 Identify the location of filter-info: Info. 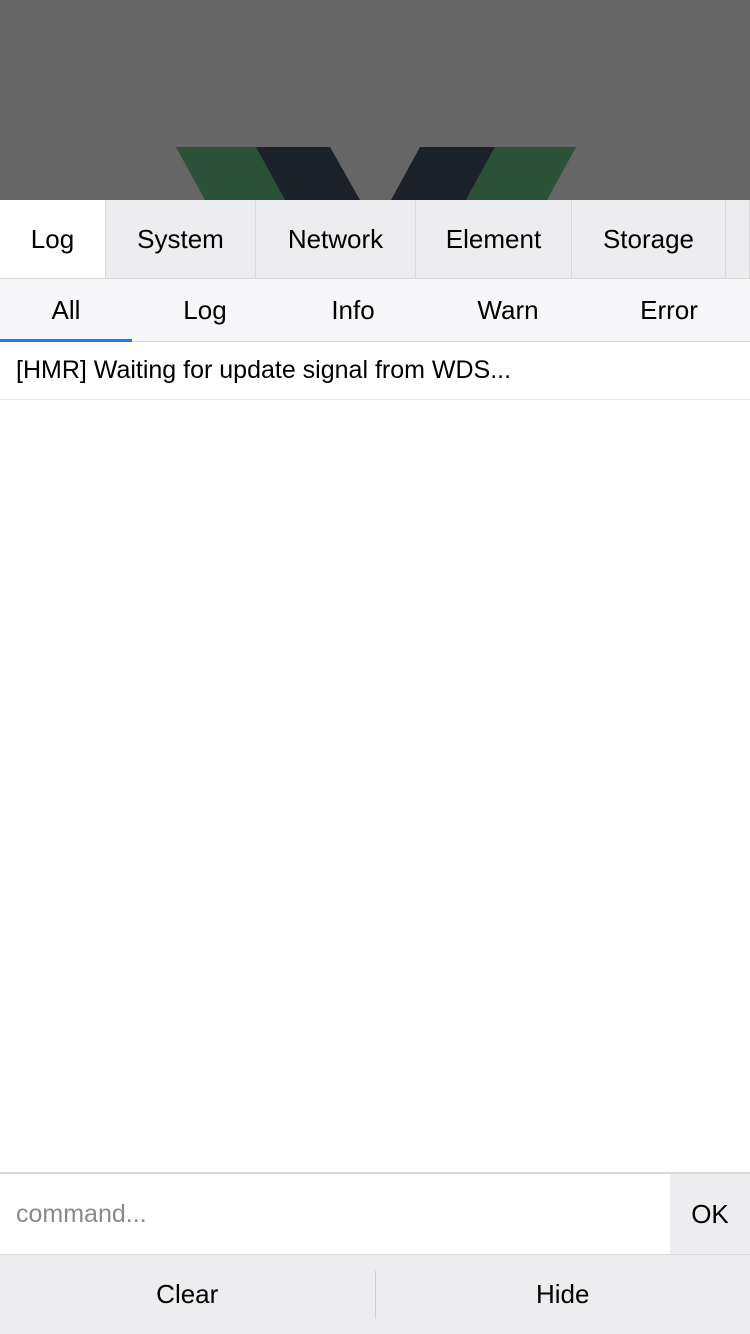
(353, 310).